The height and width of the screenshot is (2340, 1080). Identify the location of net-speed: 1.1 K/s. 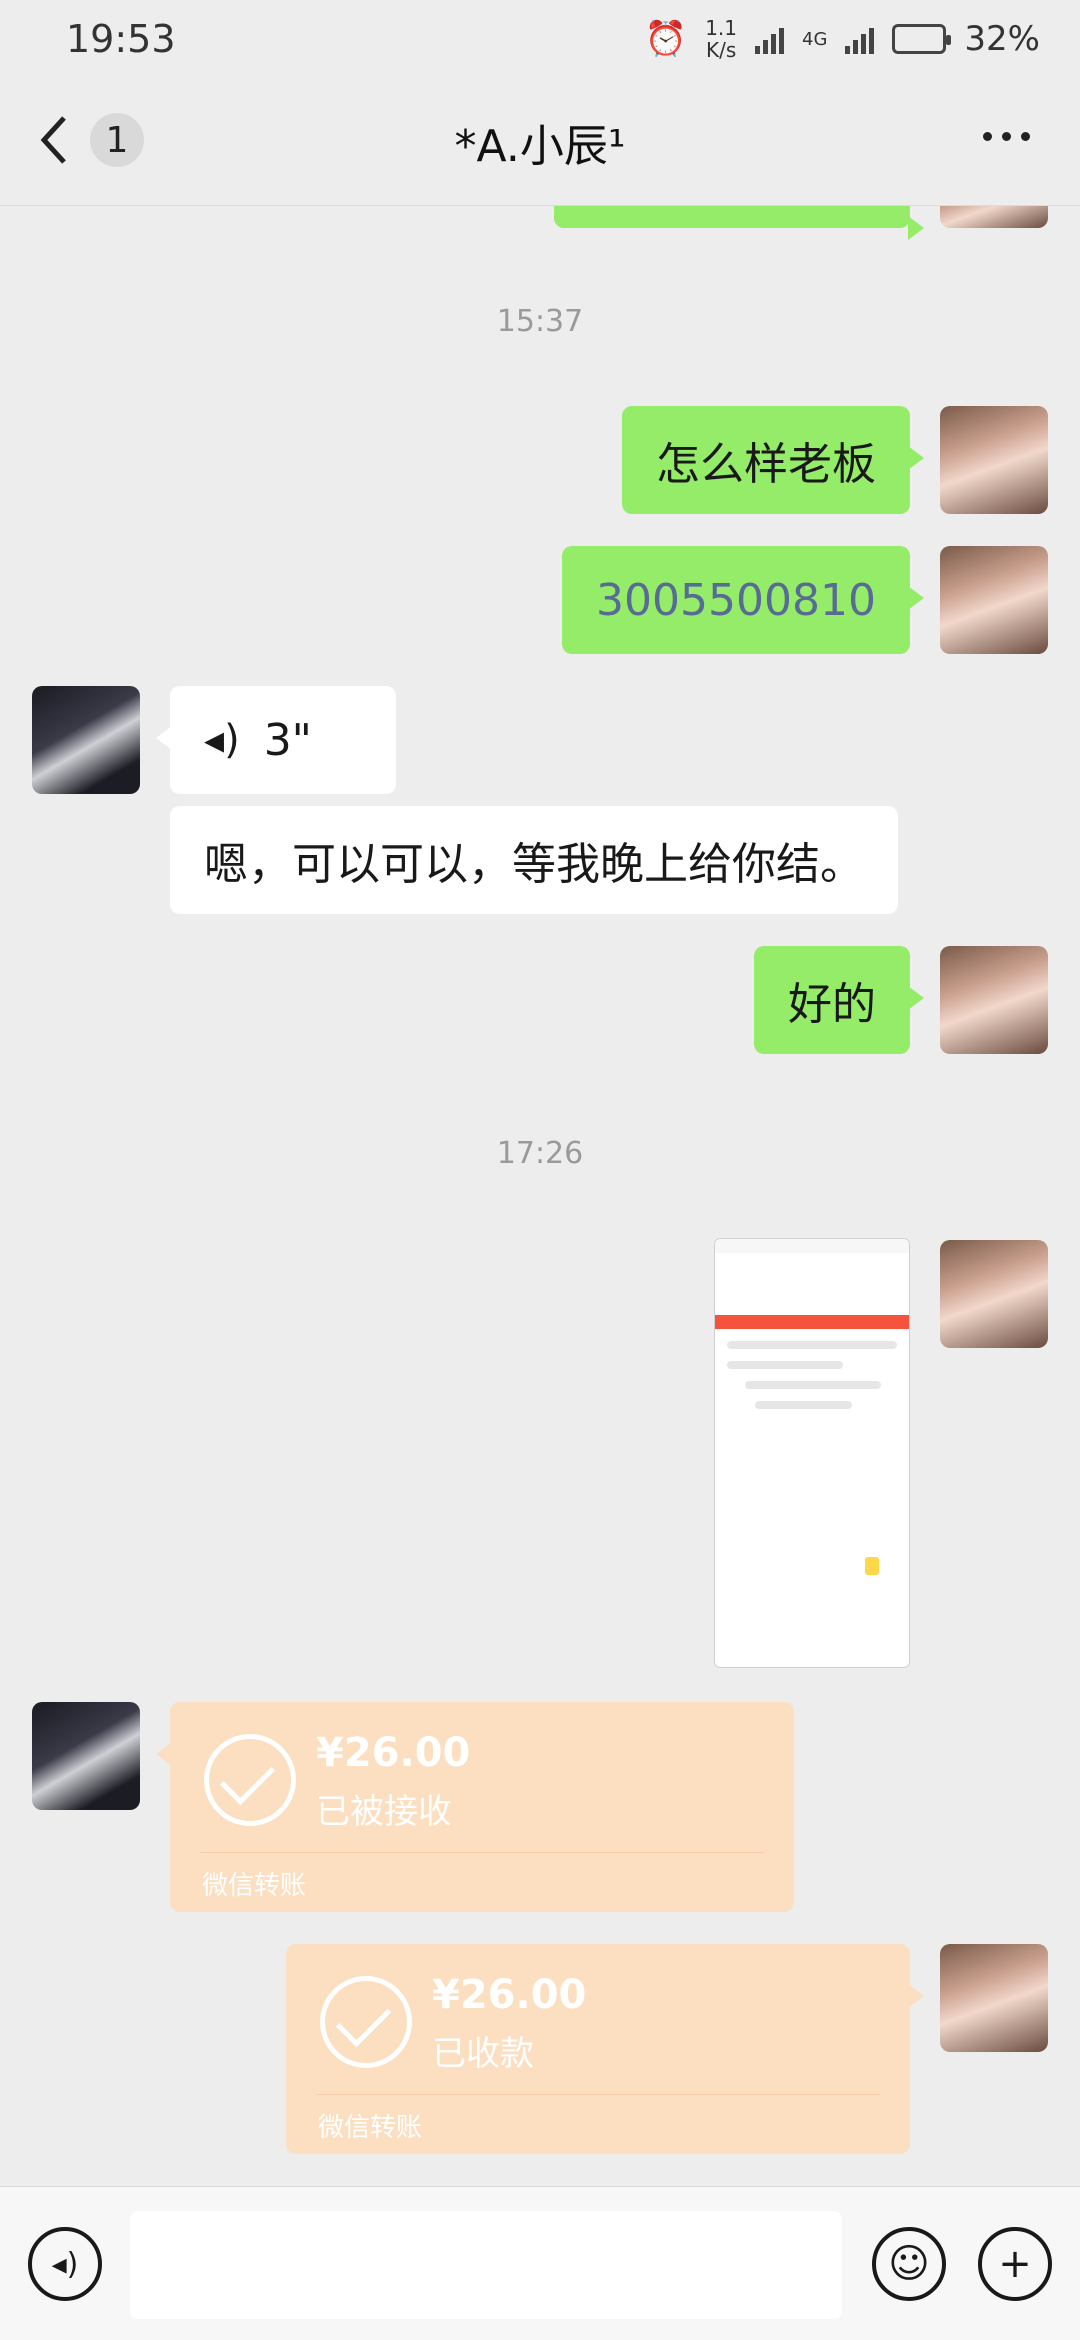
(721, 39).